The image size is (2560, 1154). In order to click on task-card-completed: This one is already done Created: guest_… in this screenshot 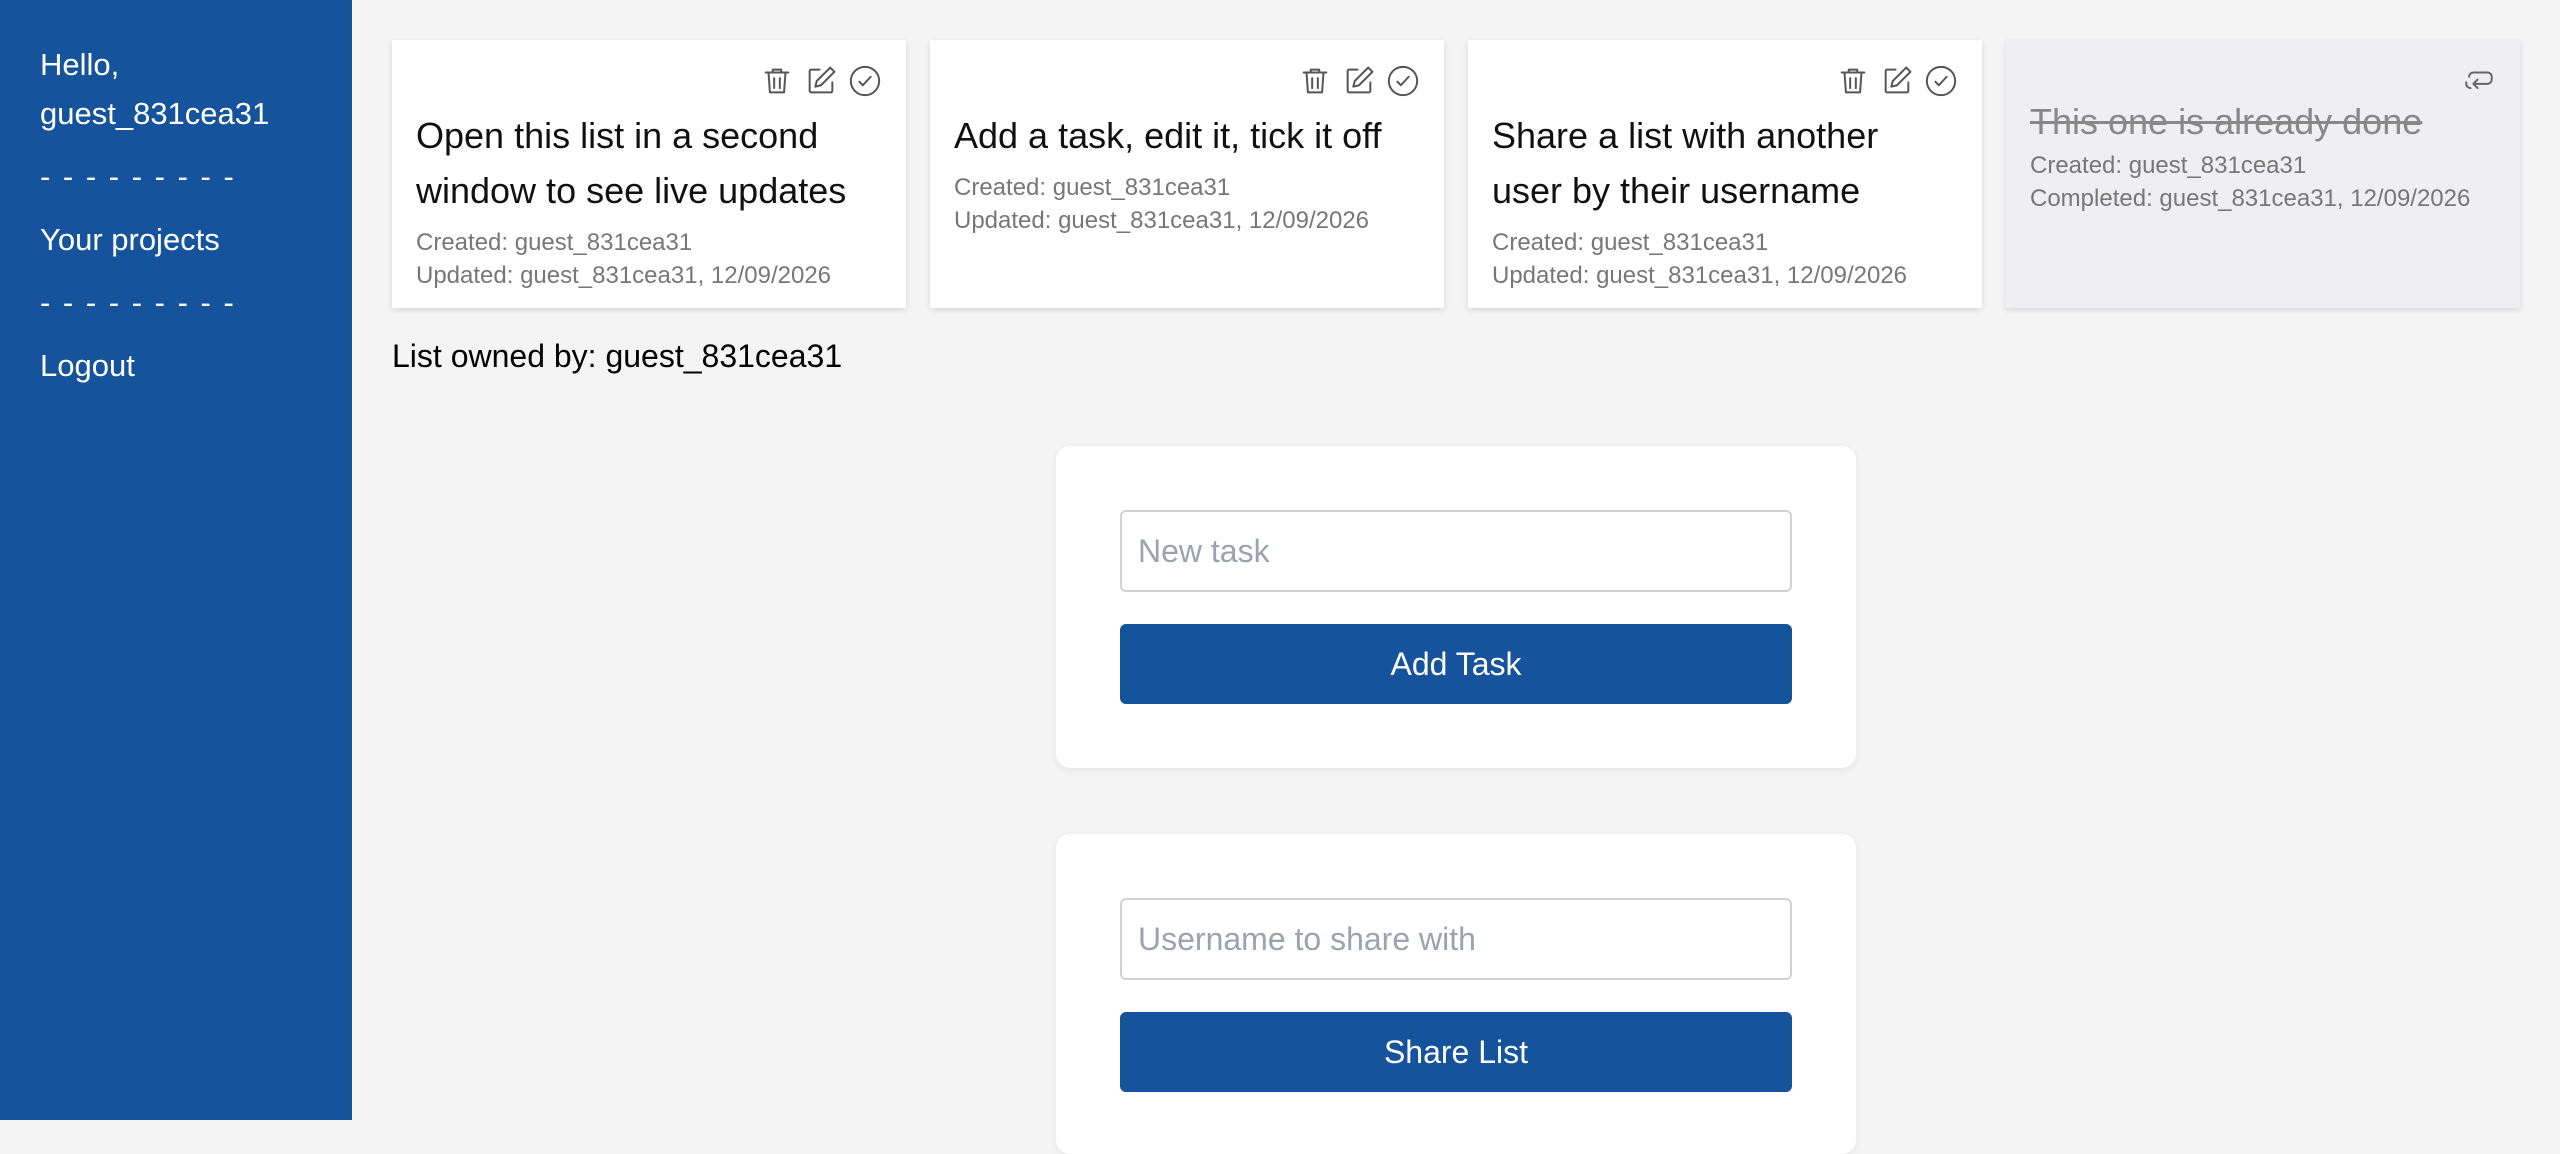, I will do `click(2263, 174)`.